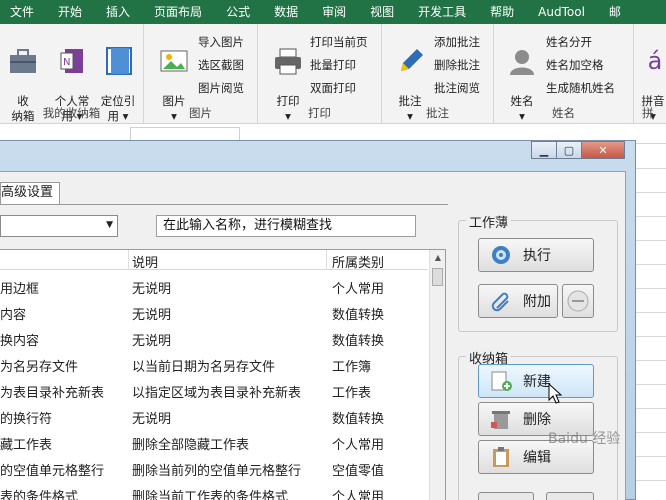  Describe the element at coordinates (584, 439) in the screenshot. I see `watermark: Baidu 经验` at that location.